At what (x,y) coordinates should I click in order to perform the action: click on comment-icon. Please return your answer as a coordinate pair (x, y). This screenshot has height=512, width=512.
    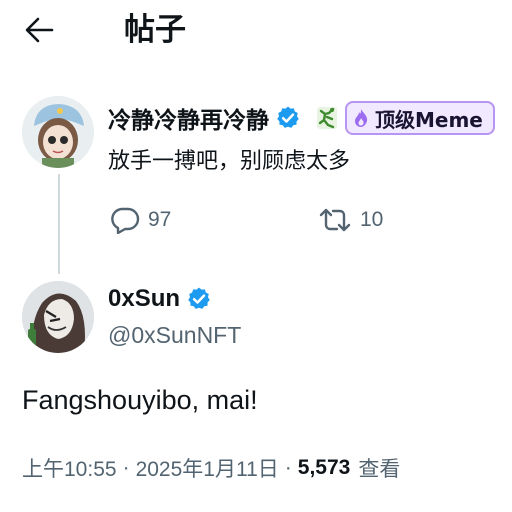
    Looking at the image, I should click on (125, 220).